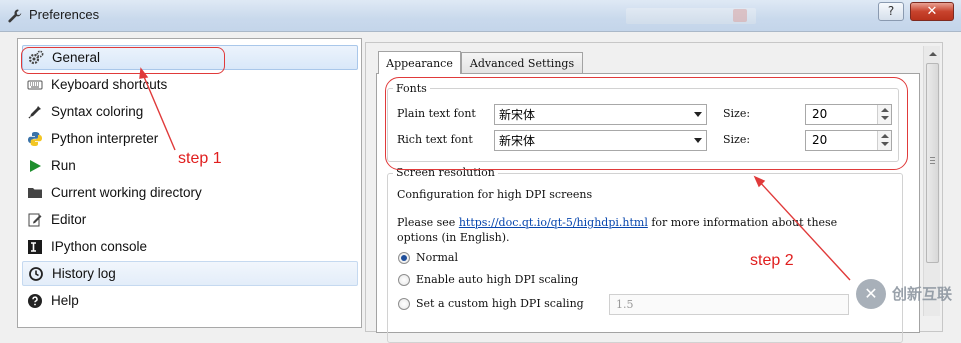 Image resolution: width=961 pixels, height=343 pixels. I want to click on folder-icon, so click(35, 193).